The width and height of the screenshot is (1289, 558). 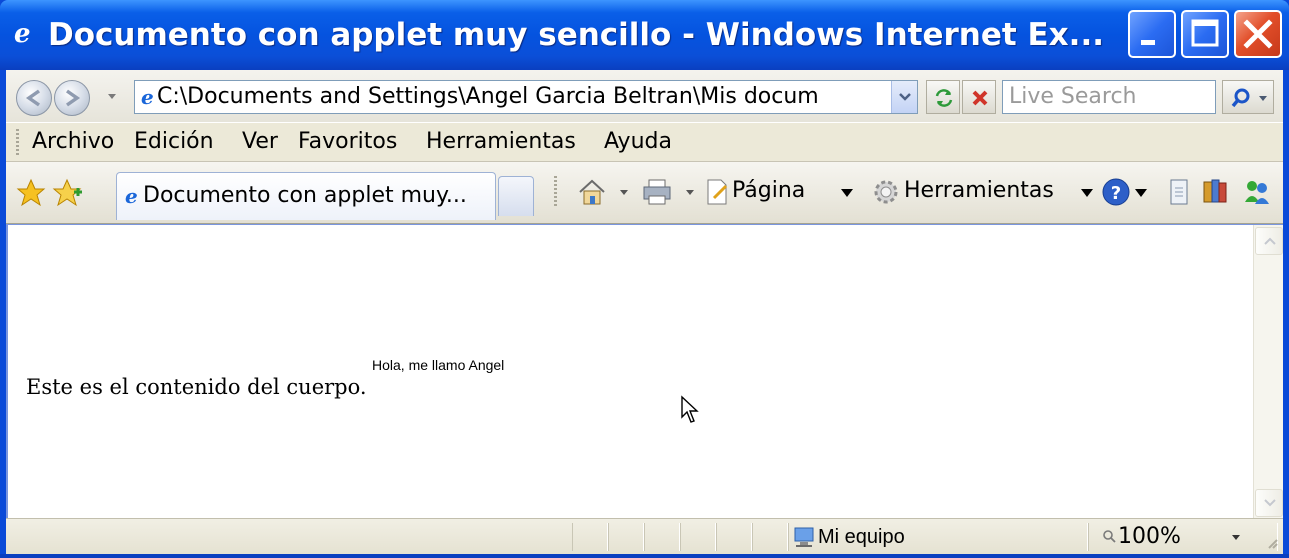 I want to click on forward-arrow-icon, so click(x=73, y=98).